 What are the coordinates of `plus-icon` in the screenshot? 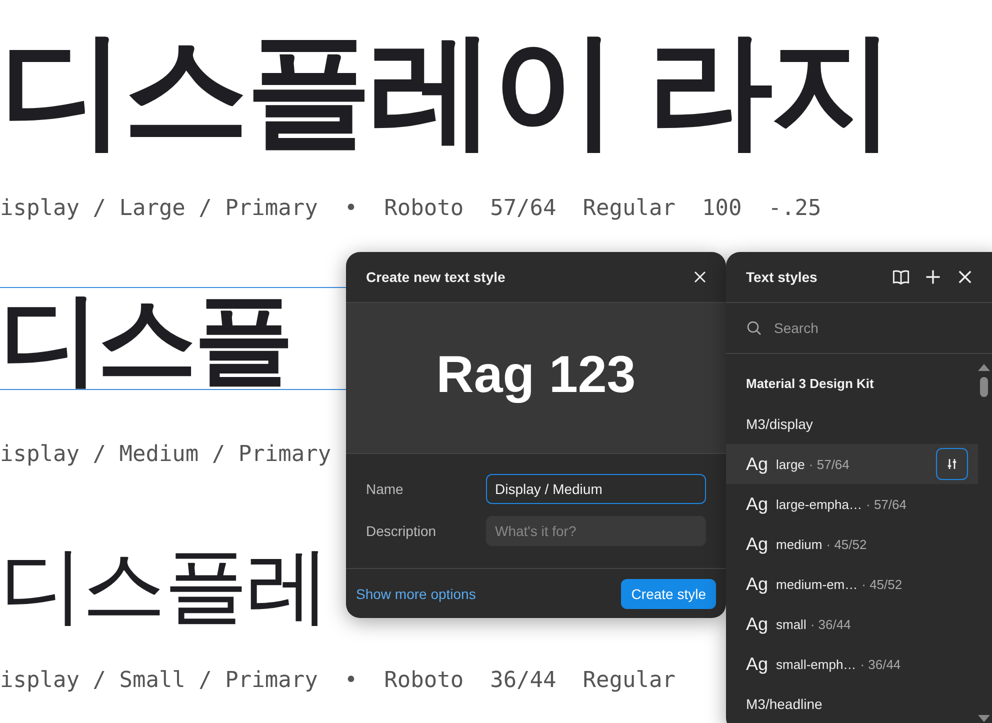 It's located at (933, 277).